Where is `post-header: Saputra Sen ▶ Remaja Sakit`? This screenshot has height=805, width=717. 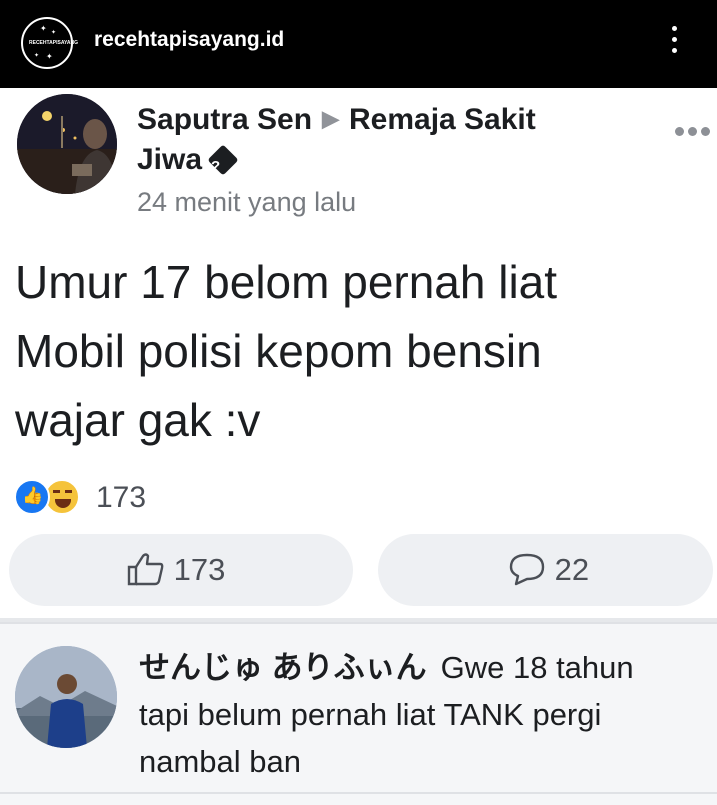
post-header: Saputra Sen ▶ Remaja Sakit is located at coordinates (387, 119).